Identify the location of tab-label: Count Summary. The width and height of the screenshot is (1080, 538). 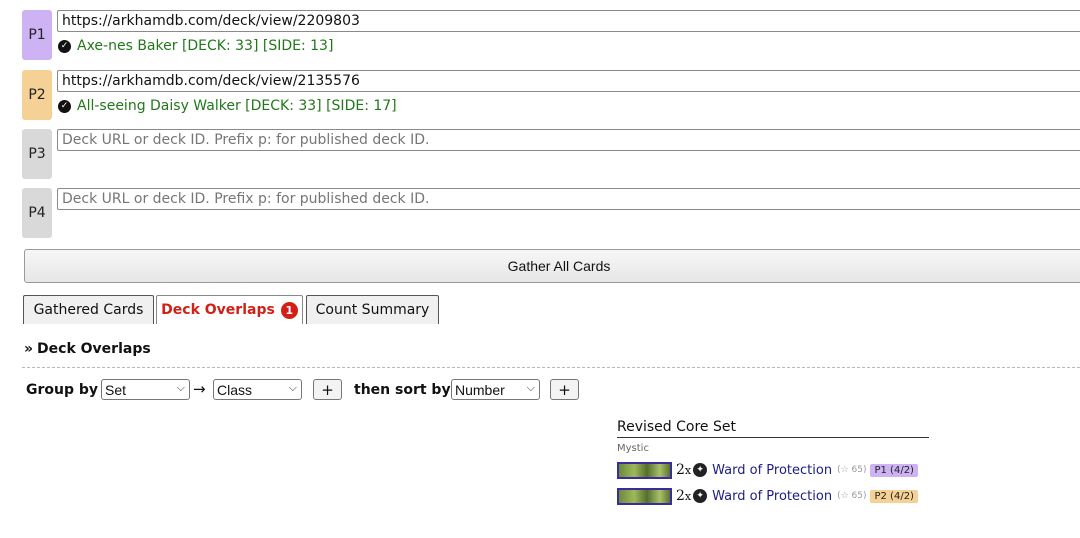
(372, 310).